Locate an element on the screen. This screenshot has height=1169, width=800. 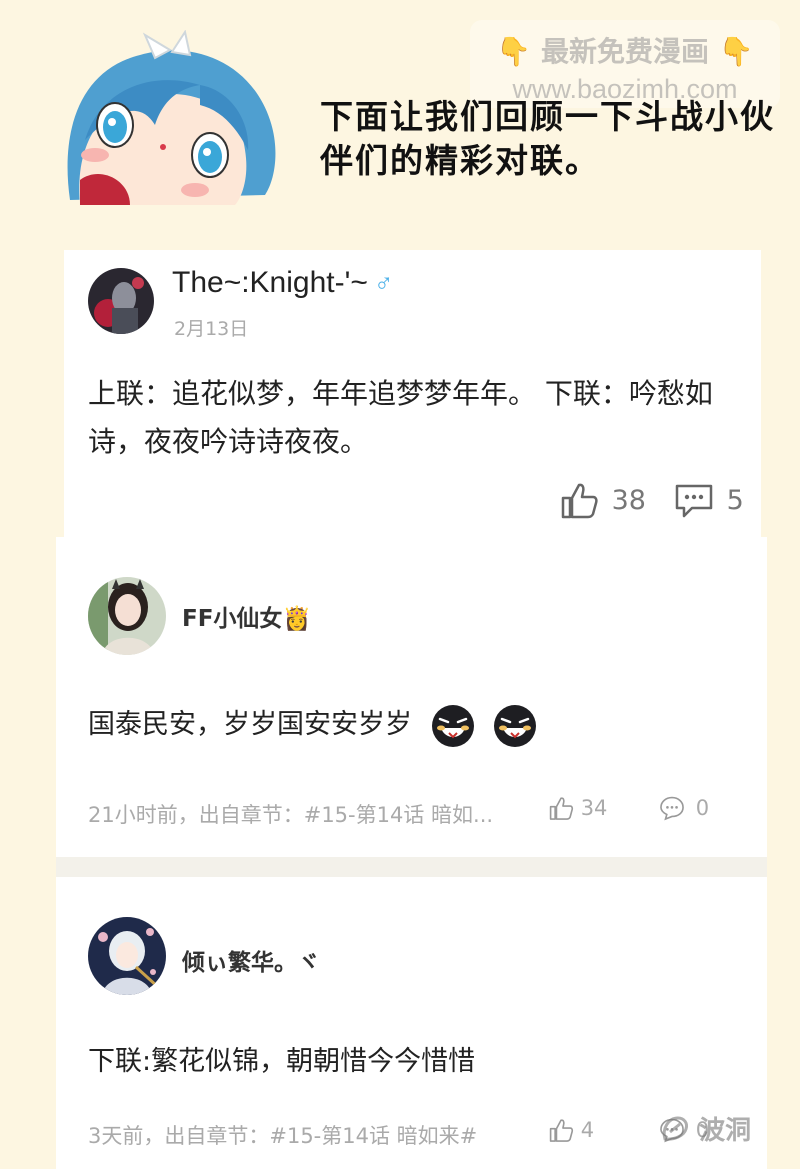
username-text: FF小仙女 is located at coordinates (232, 619).